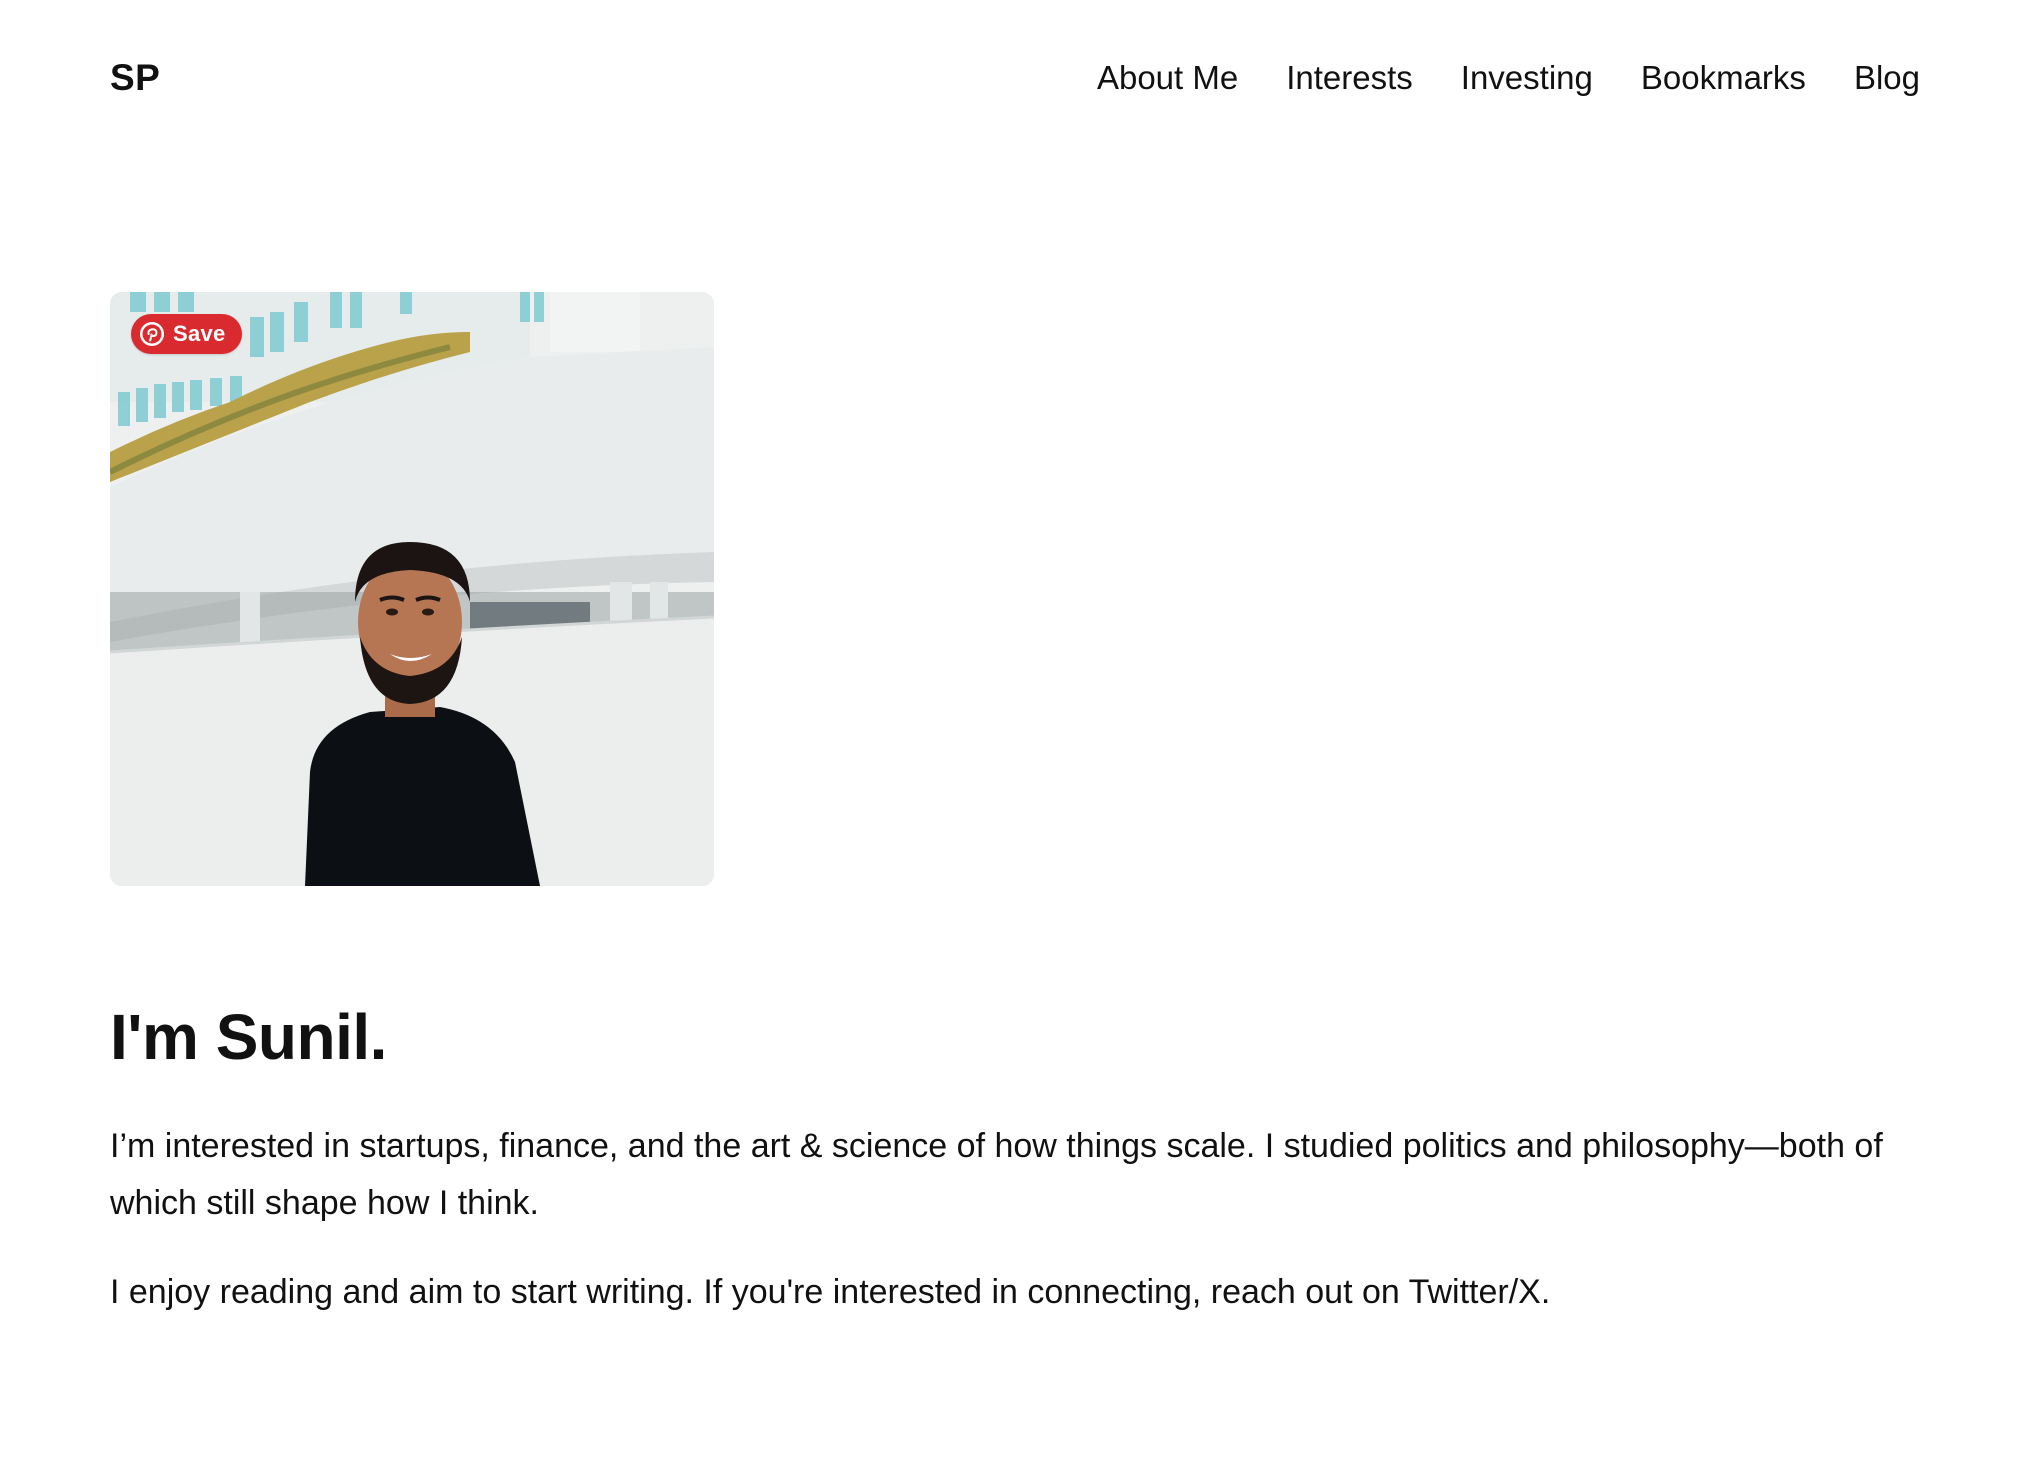 This screenshot has width=2026, height=1478. What do you see at coordinates (152, 334) in the screenshot?
I see `pinterest-icon` at bounding box center [152, 334].